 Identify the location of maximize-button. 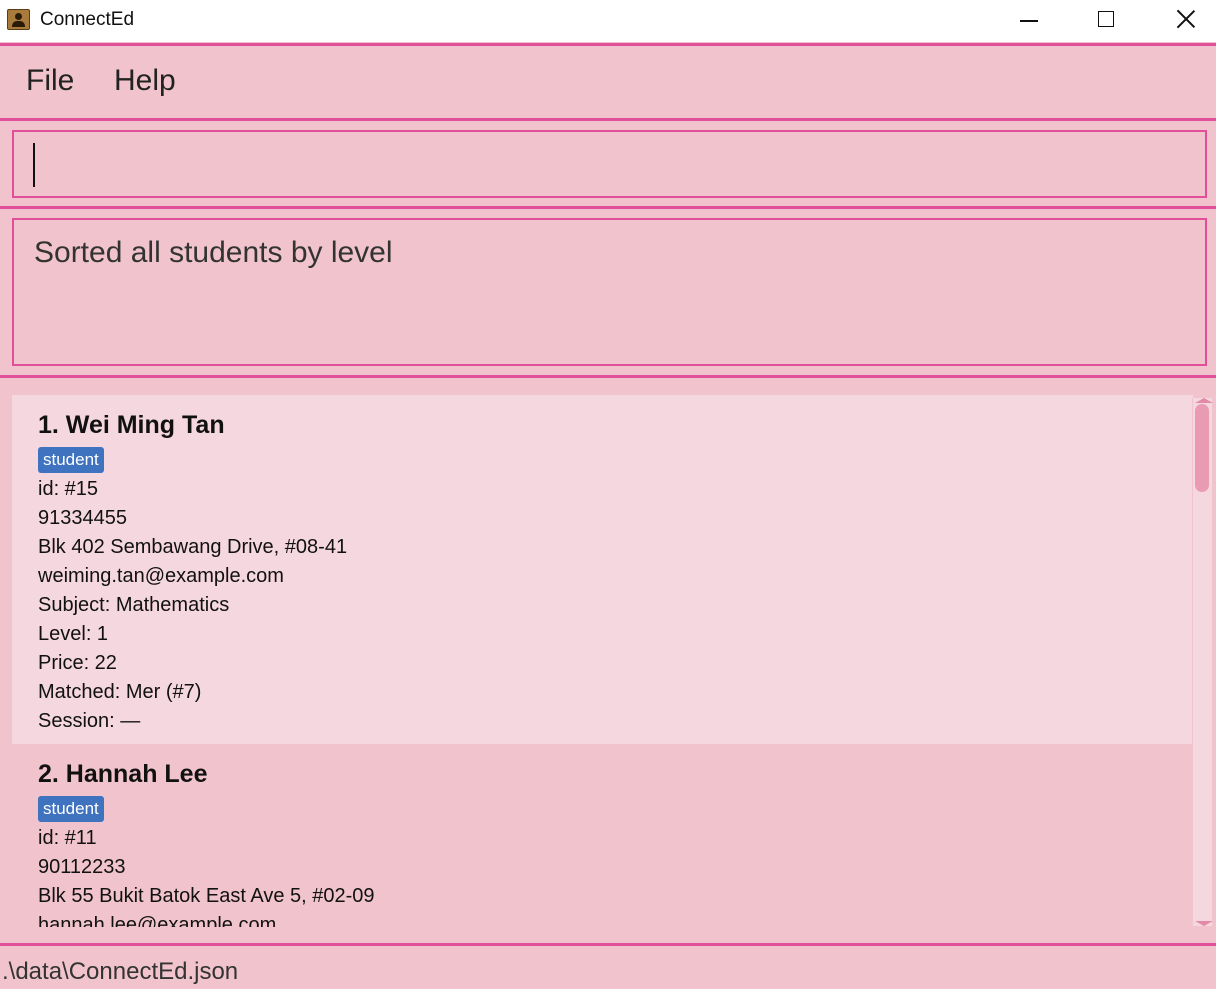
(1106, 21).